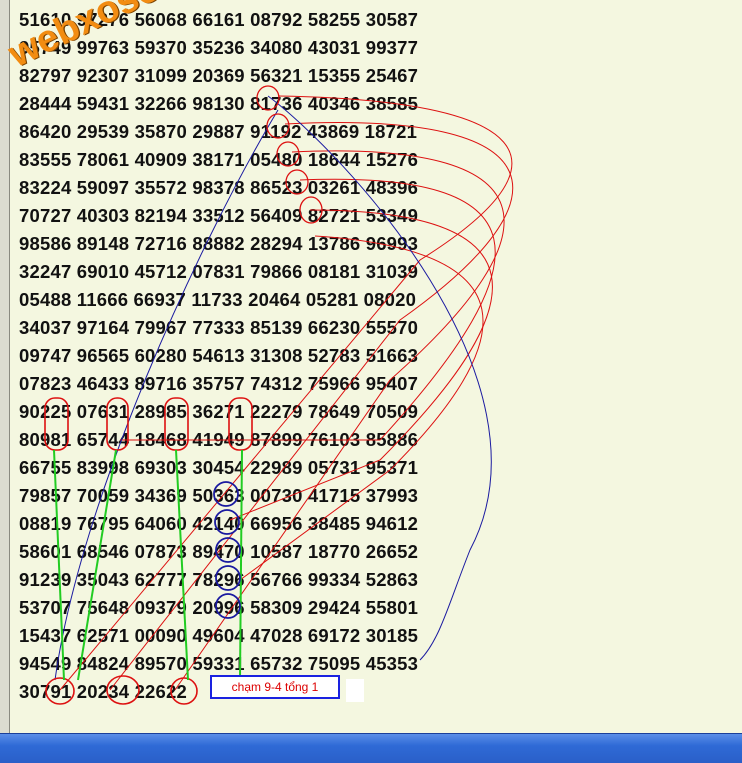 The width and height of the screenshot is (742, 763). What do you see at coordinates (371, 748) in the screenshot?
I see `taskbar` at bounding box center [371, 748].